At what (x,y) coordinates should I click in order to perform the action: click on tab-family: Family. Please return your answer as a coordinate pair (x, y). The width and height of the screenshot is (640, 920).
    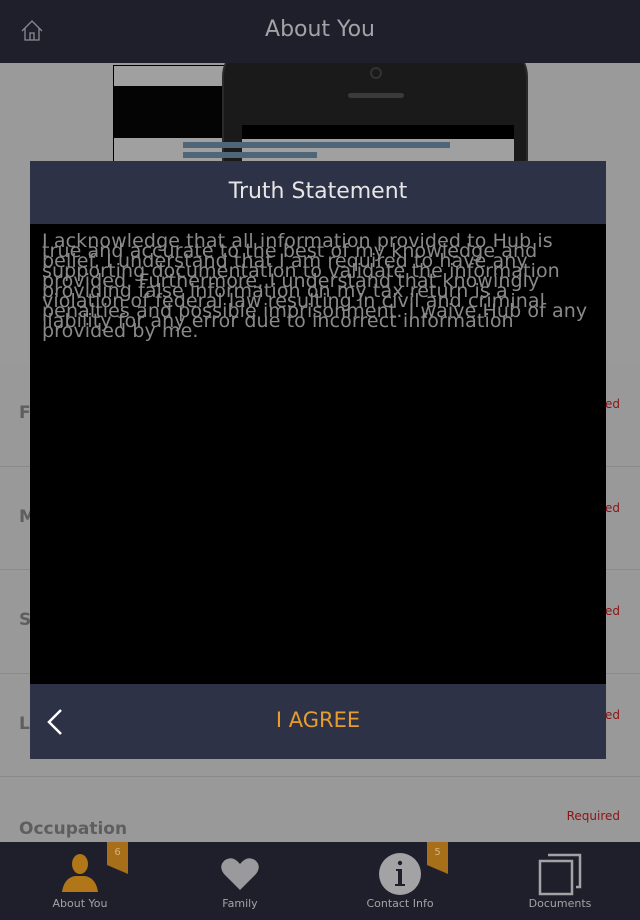
    Looking at the image, I should click on (240, 881).